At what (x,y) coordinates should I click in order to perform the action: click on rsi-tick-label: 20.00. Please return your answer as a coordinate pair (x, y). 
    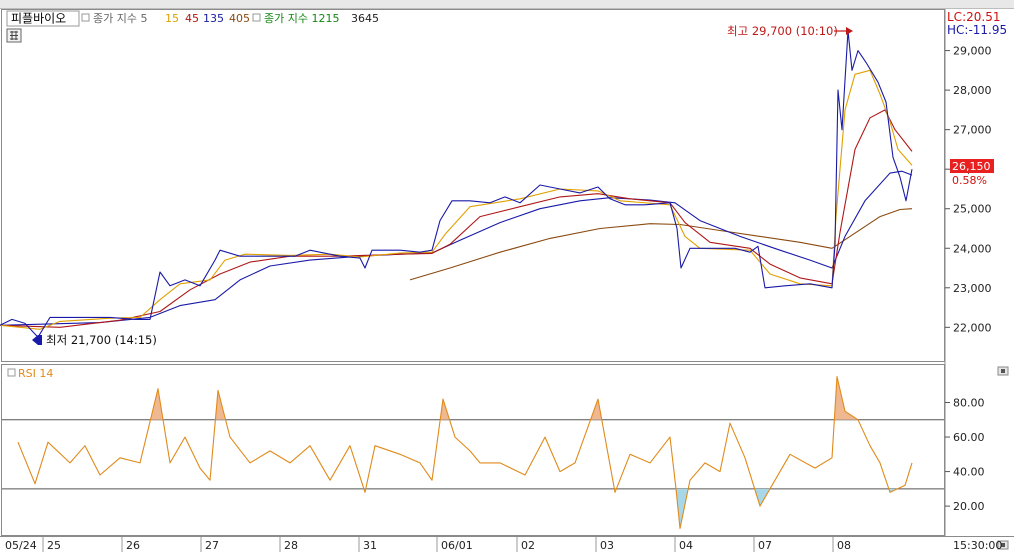
    Looking at the image, I should click on (969, 506).